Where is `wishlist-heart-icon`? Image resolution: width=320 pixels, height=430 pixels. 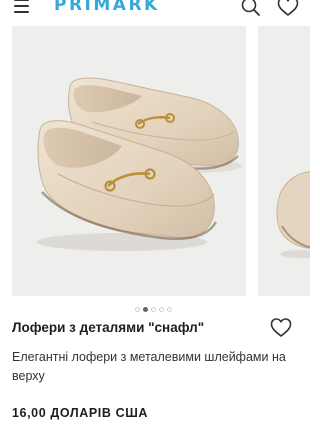 wishlist-heart-icon is located at coordinates (288, 8).